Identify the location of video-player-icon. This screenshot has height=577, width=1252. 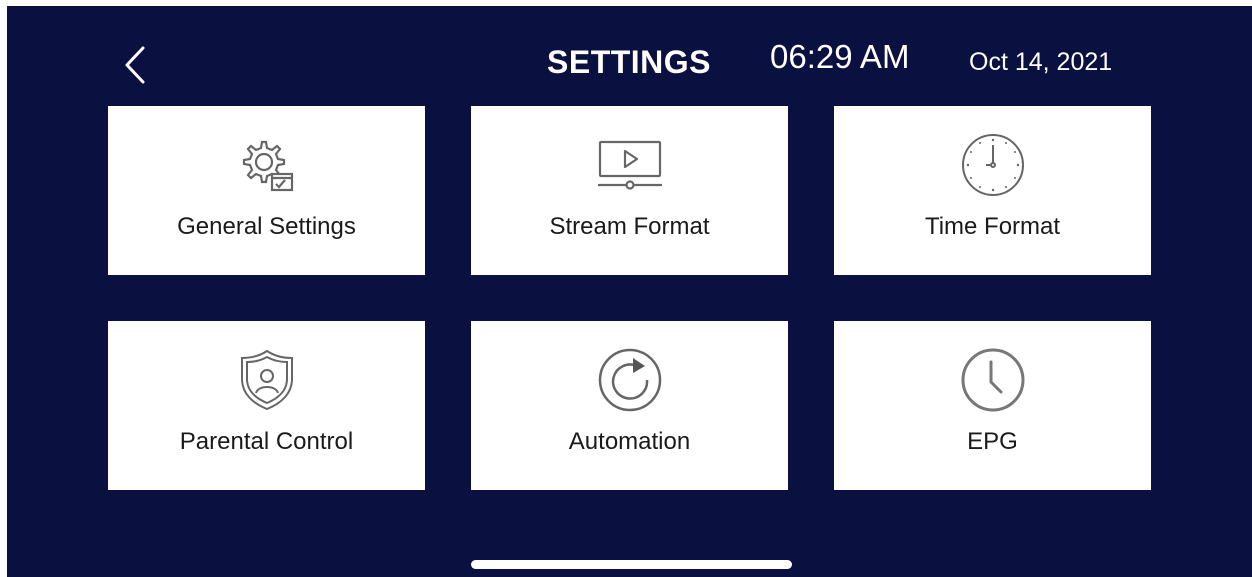
(629, 165).